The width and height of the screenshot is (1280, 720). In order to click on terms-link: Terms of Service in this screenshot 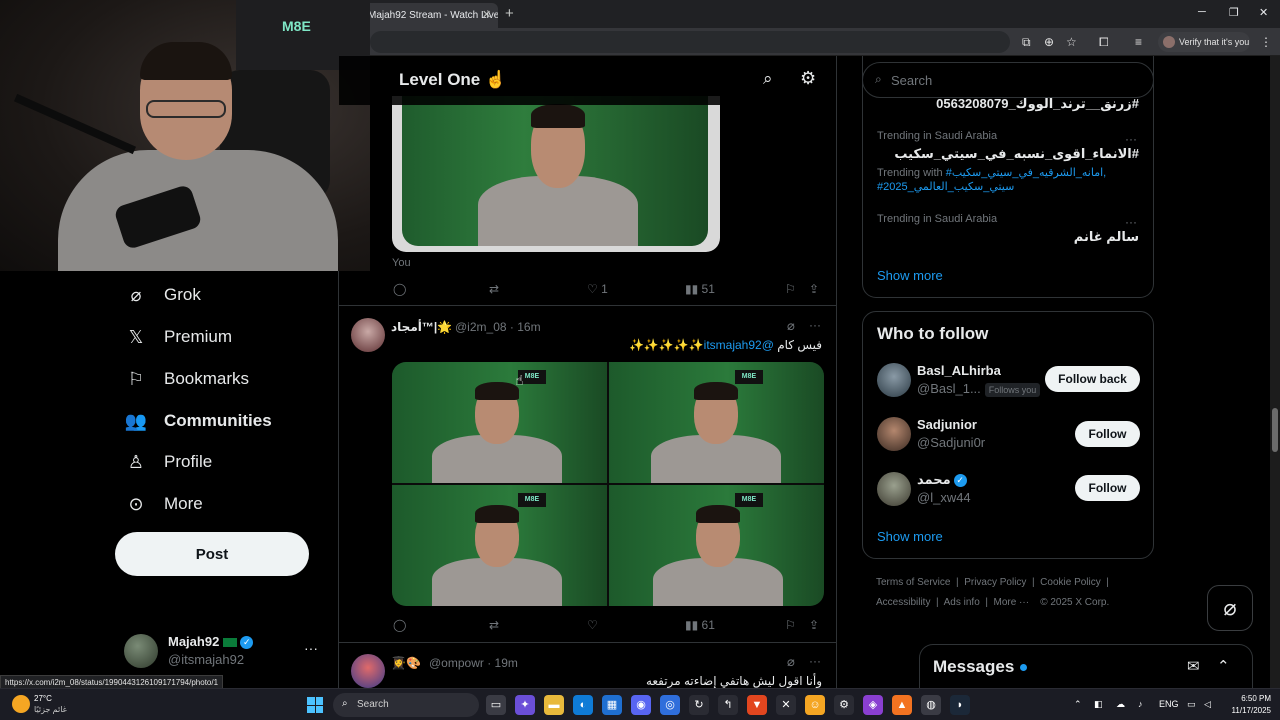, I will do `click(913, 582)`.